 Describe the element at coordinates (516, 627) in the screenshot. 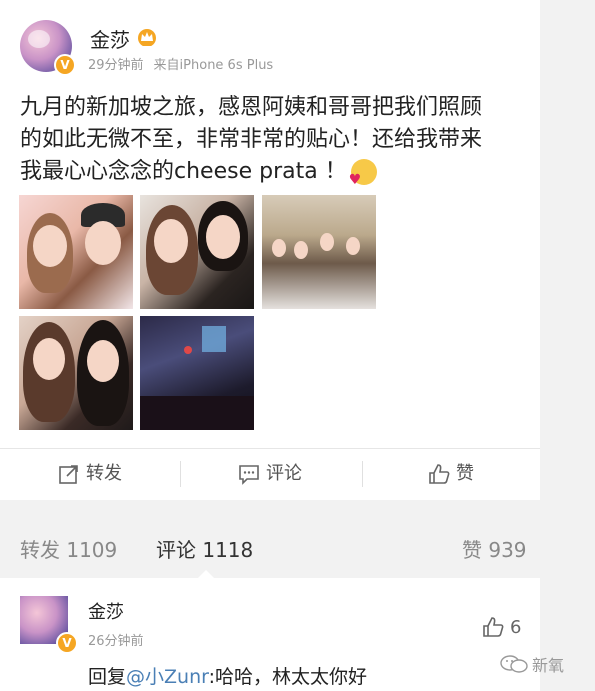

I see `comment-like-count: 6` at that location.